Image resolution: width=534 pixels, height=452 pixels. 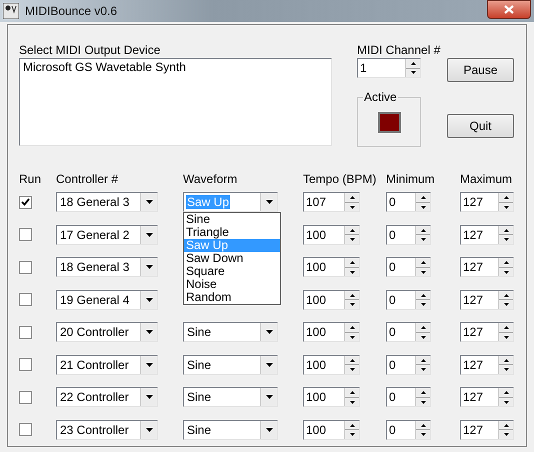 I want to click on column-header: Minimum, so click(x=411, y=179).